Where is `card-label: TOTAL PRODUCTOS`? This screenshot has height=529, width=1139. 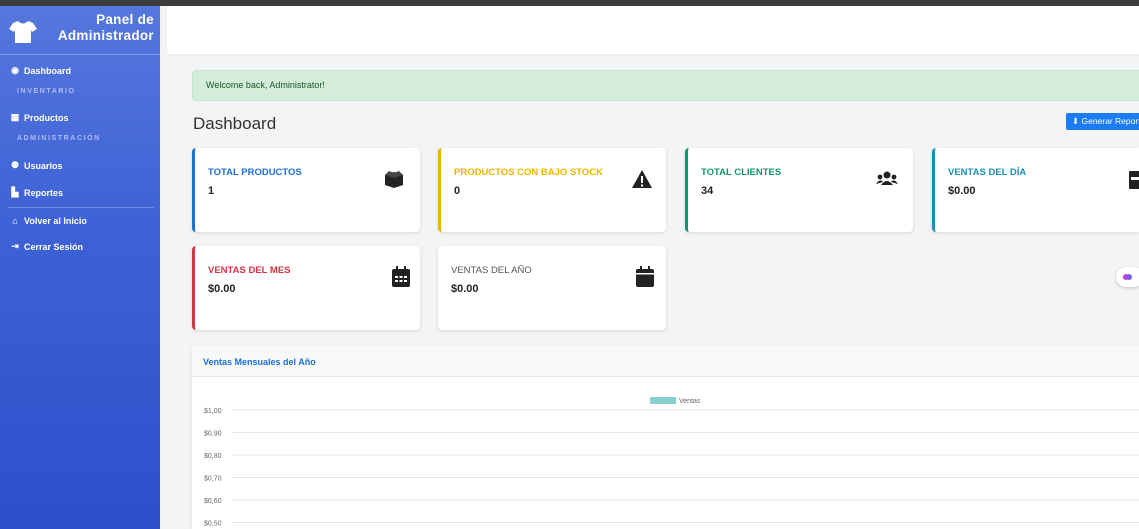
card-label: TOTAL PRODUCTOS is located at coordinates (255, 172).